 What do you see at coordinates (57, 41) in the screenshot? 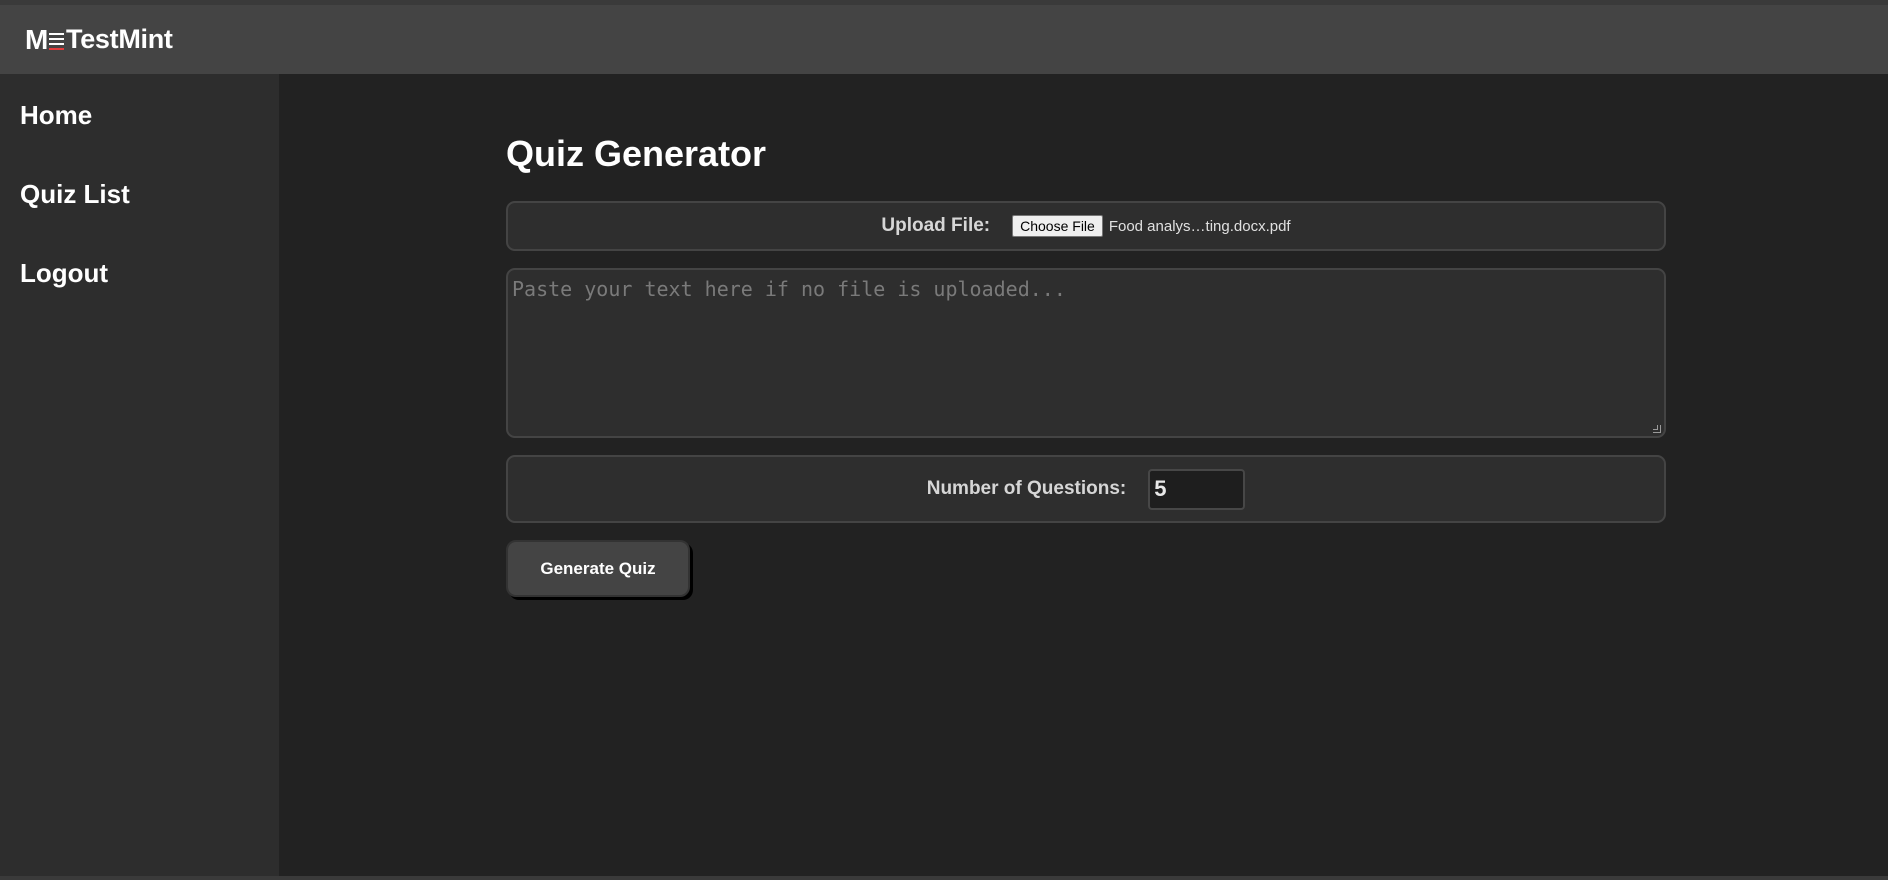
I see `logo-lines` at bounding box center [57, 41].